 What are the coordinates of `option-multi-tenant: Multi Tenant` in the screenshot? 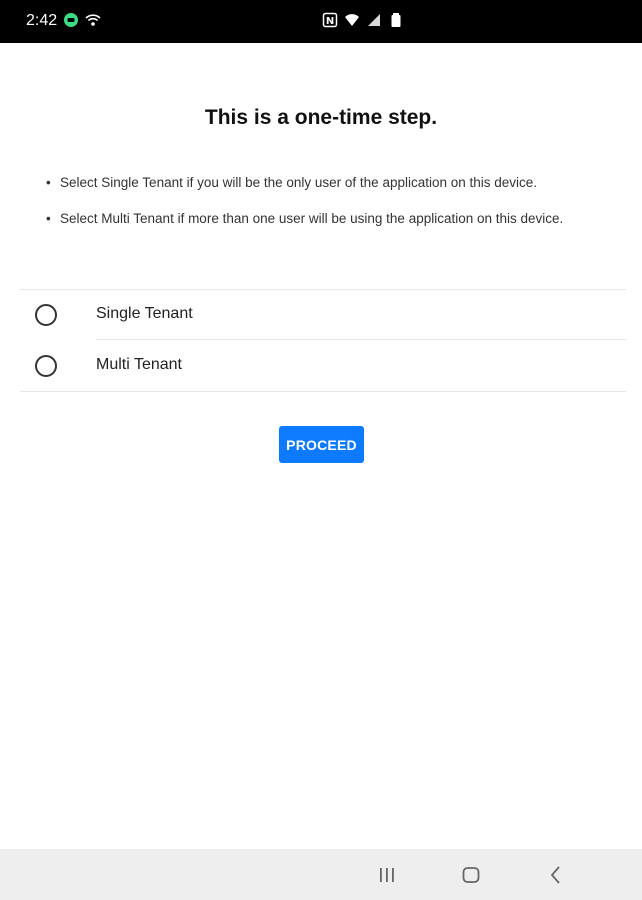 It's located at (323, 366).